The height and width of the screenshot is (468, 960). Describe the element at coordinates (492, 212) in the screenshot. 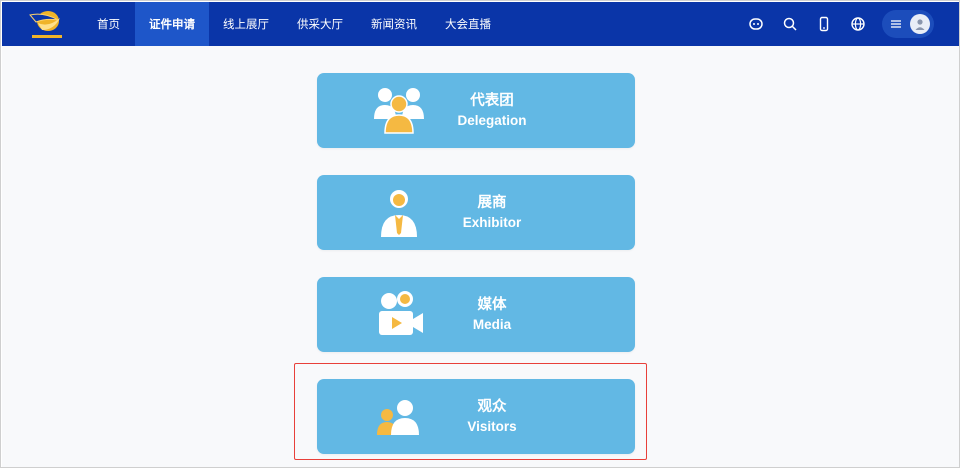

I see `exhibitor-card-label: 展商 Exhibitor` at that location.